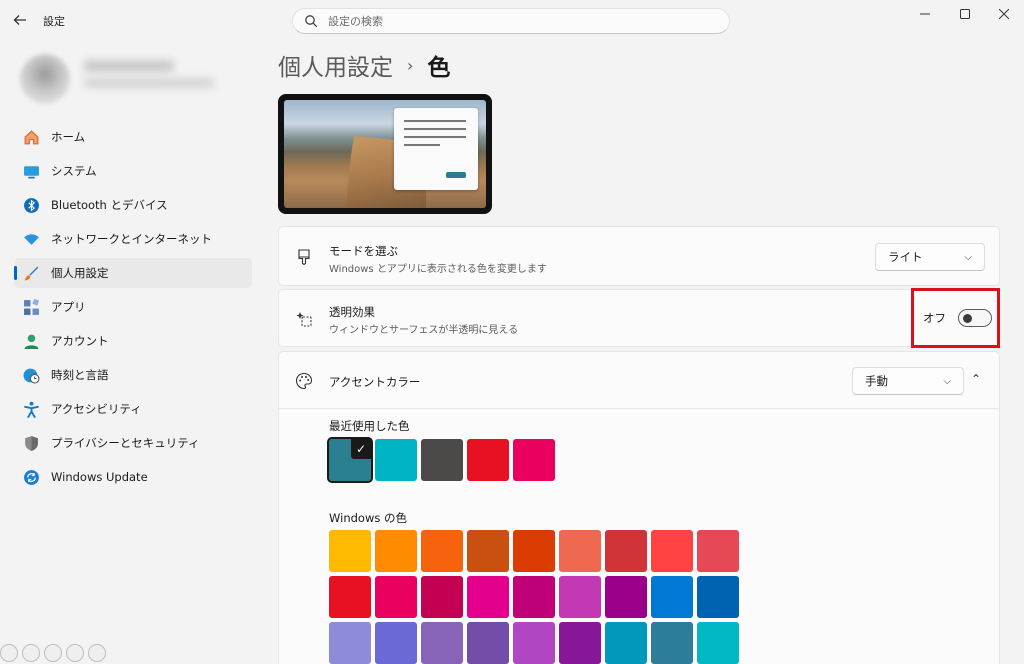  I want to click on recent-colors-label: 最近使用した色, so click(369, 426).